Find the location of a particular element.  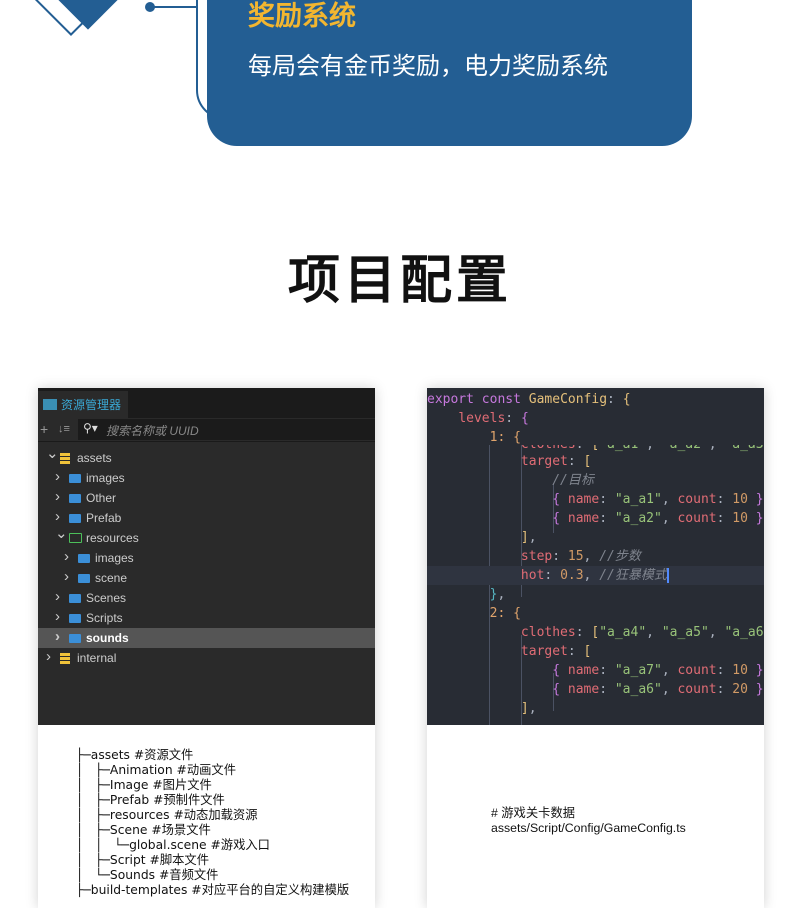

sort-icon: ↓≡ is located at coordinates (64, 429).